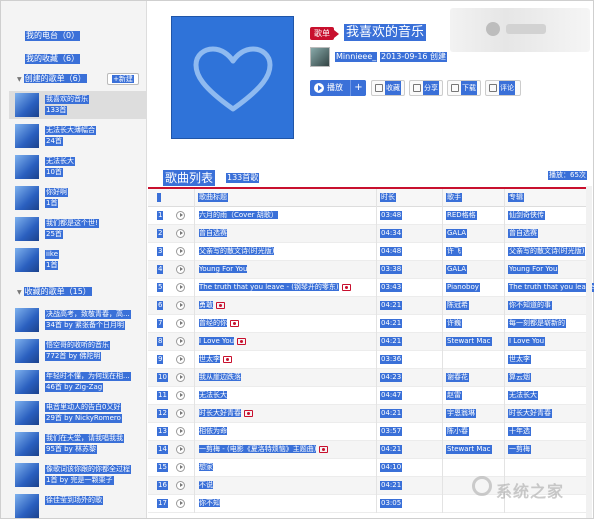 The height and width of the screenshot is (519, 594). What do you see at coordinates (206, 485) in the screenshot?
I see `song-title: 不说` at bounding box center [206, 485].